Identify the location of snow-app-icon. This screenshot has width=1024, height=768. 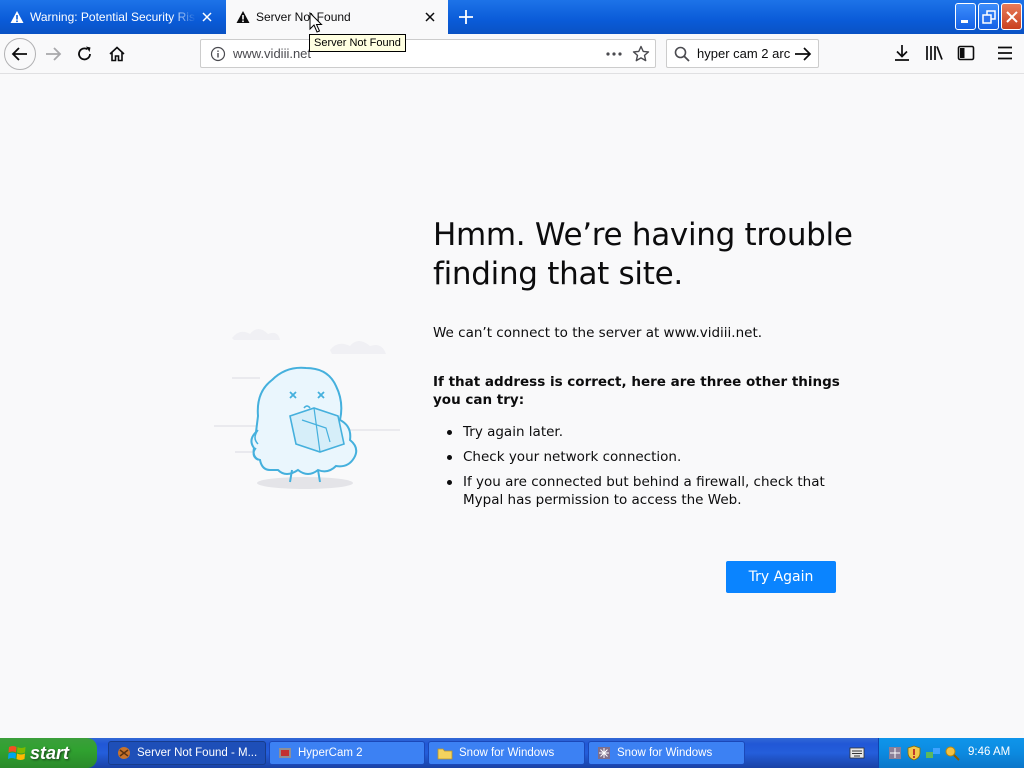
(604, 753).